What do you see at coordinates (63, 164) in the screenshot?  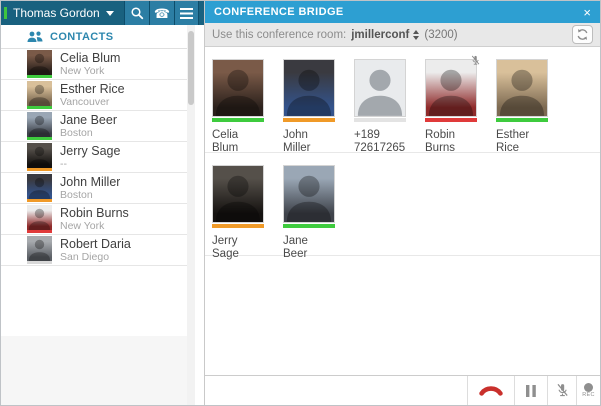 I see `contact-location: --` at bounding box center [63, 164].